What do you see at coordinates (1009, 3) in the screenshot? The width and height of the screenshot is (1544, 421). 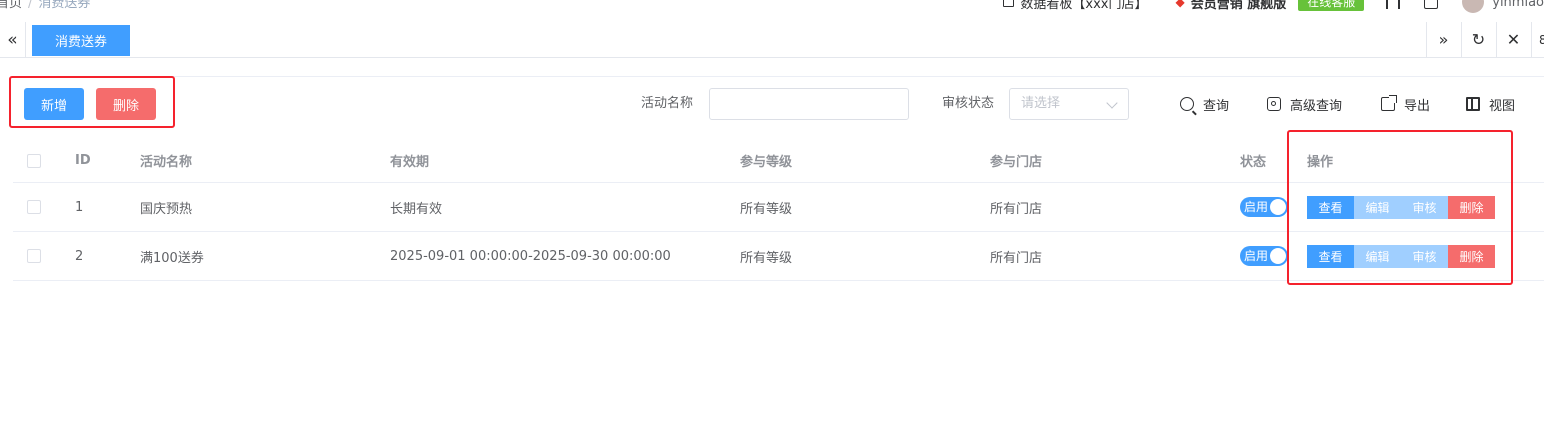 I see `document-icon` at bounding box center [1009, 3].